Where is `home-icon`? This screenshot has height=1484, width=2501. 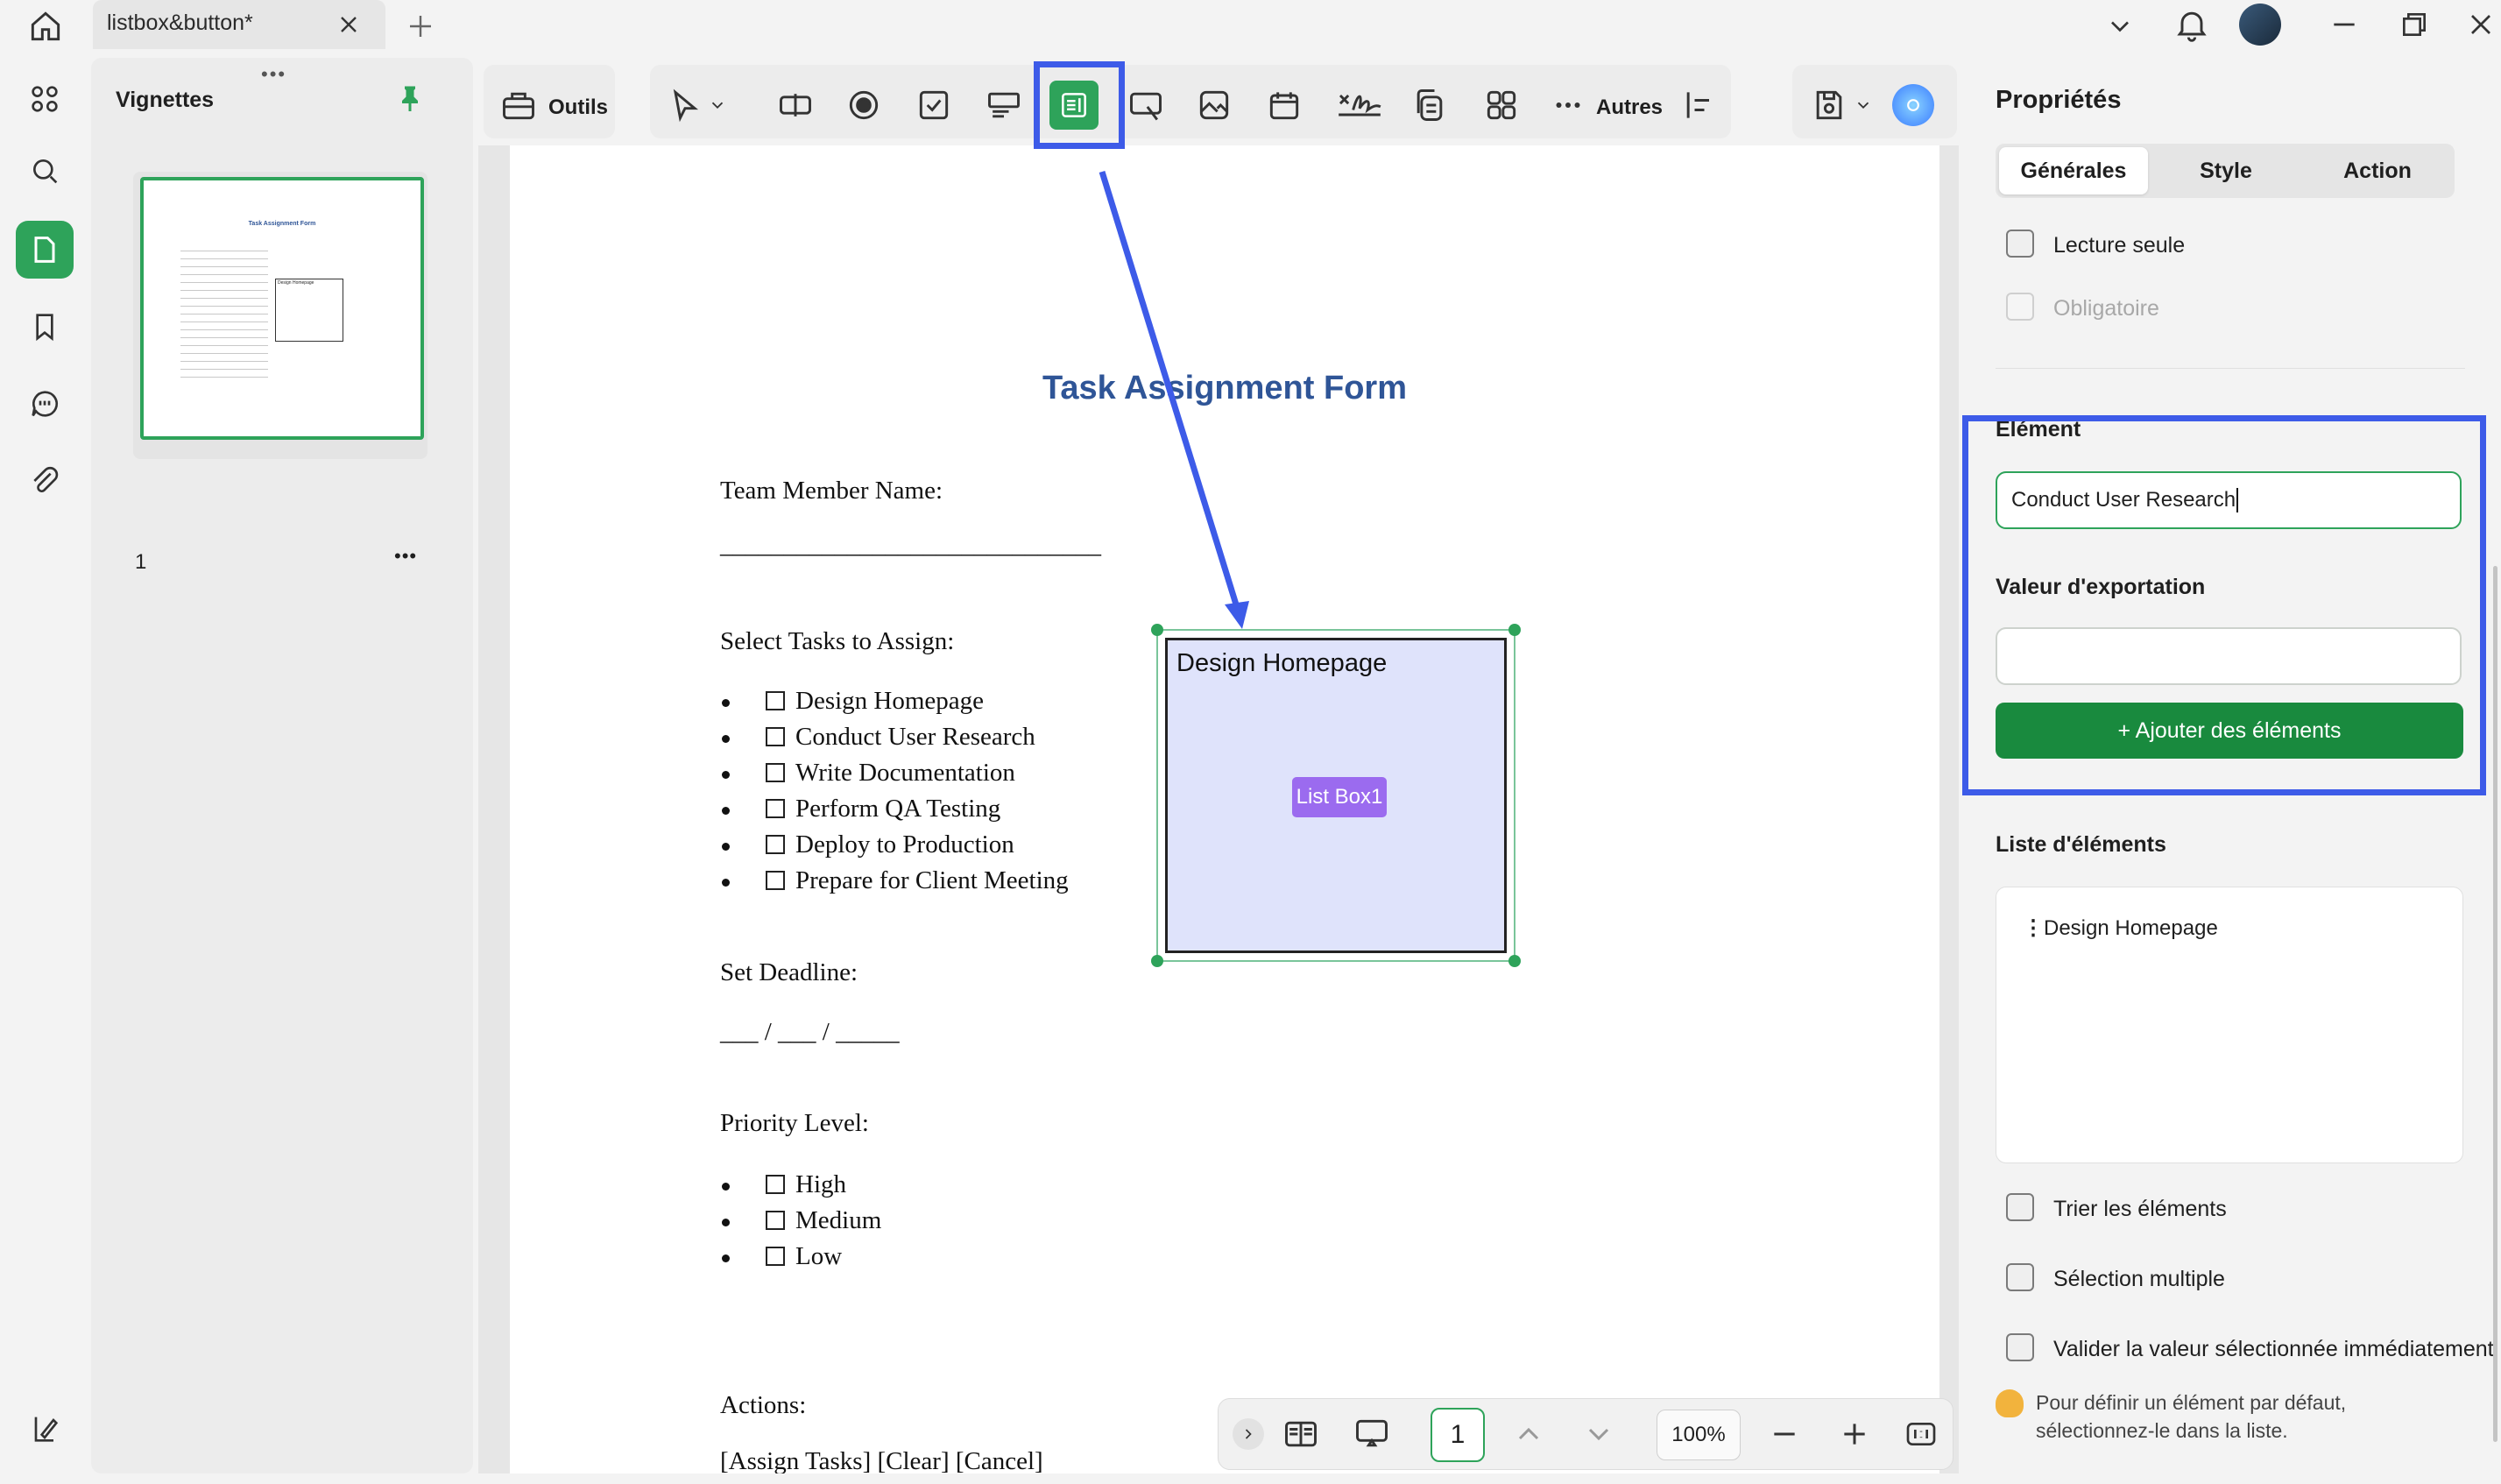
home-icon is located at coordinates (45, 27).